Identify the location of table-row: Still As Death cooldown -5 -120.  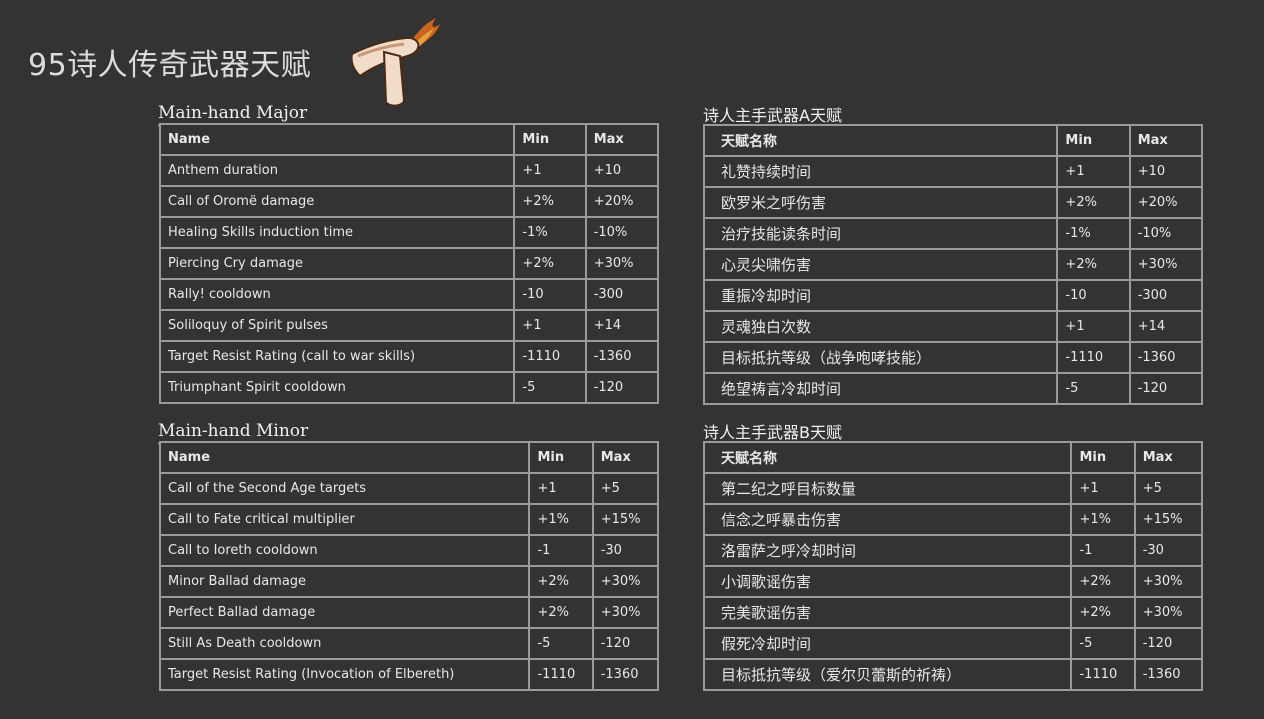
(409, 643).